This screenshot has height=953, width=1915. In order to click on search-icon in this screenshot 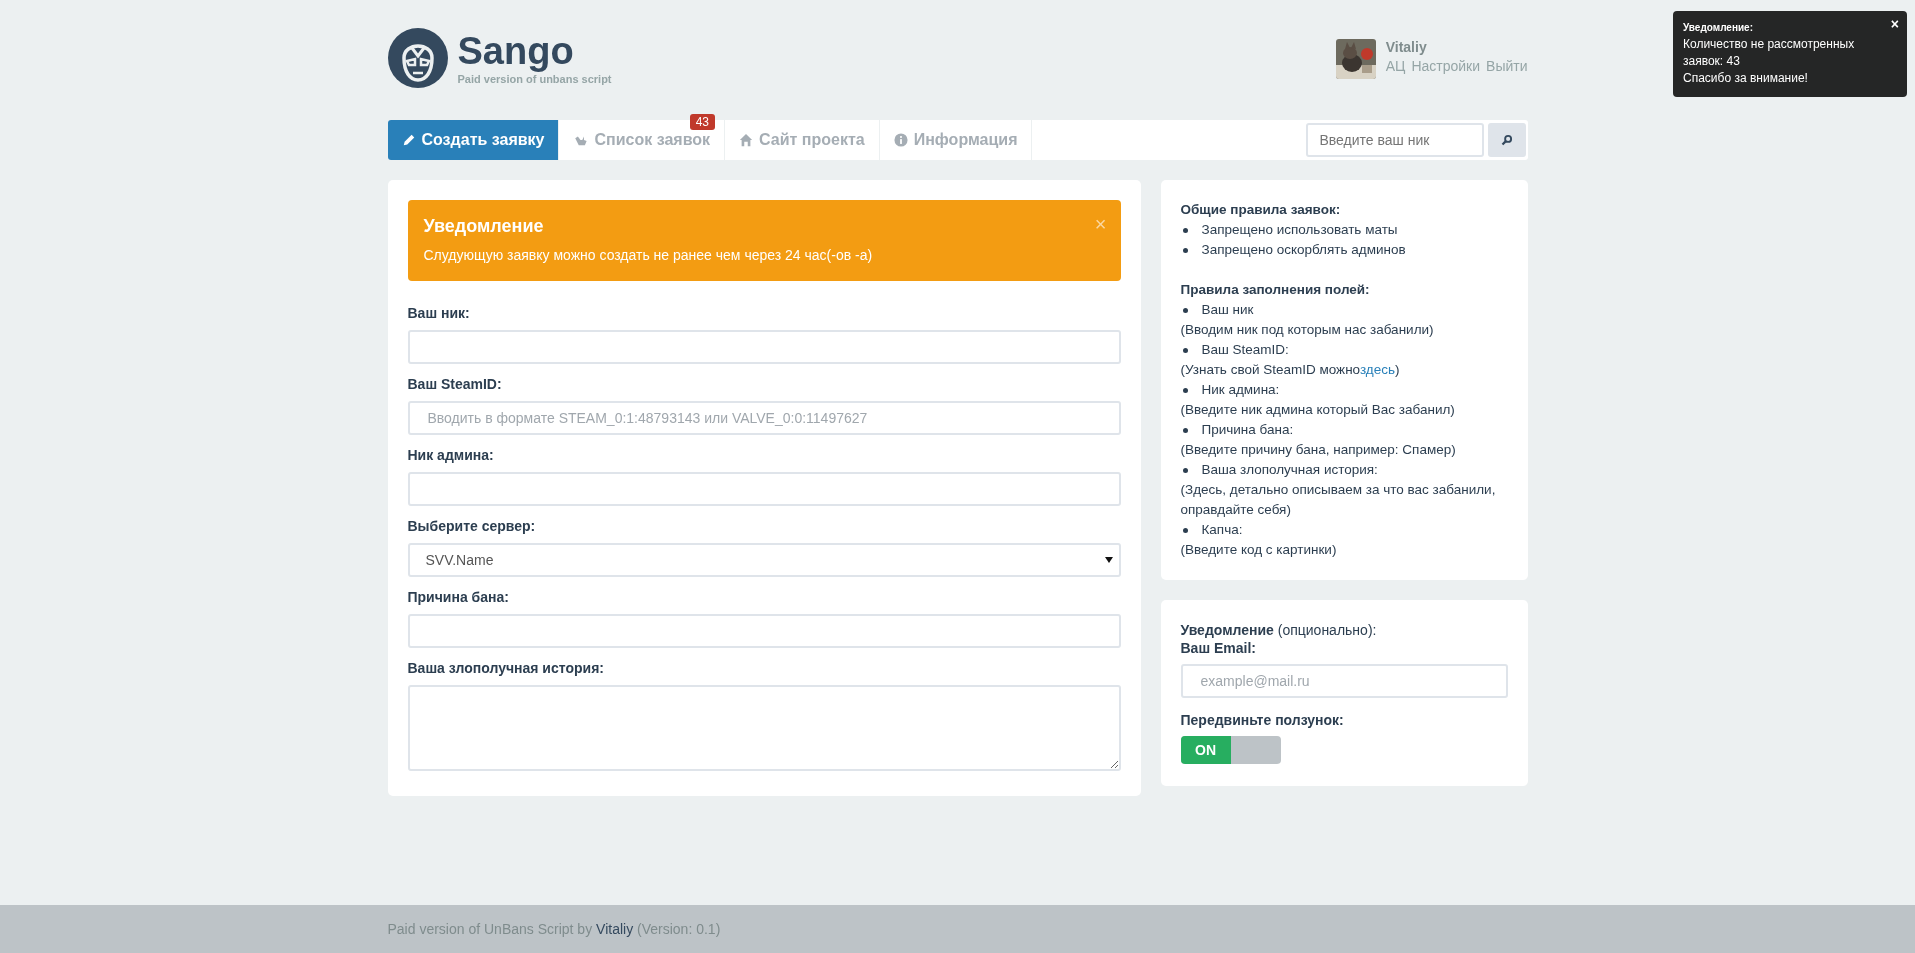, I will do `click(1506, 140)`.